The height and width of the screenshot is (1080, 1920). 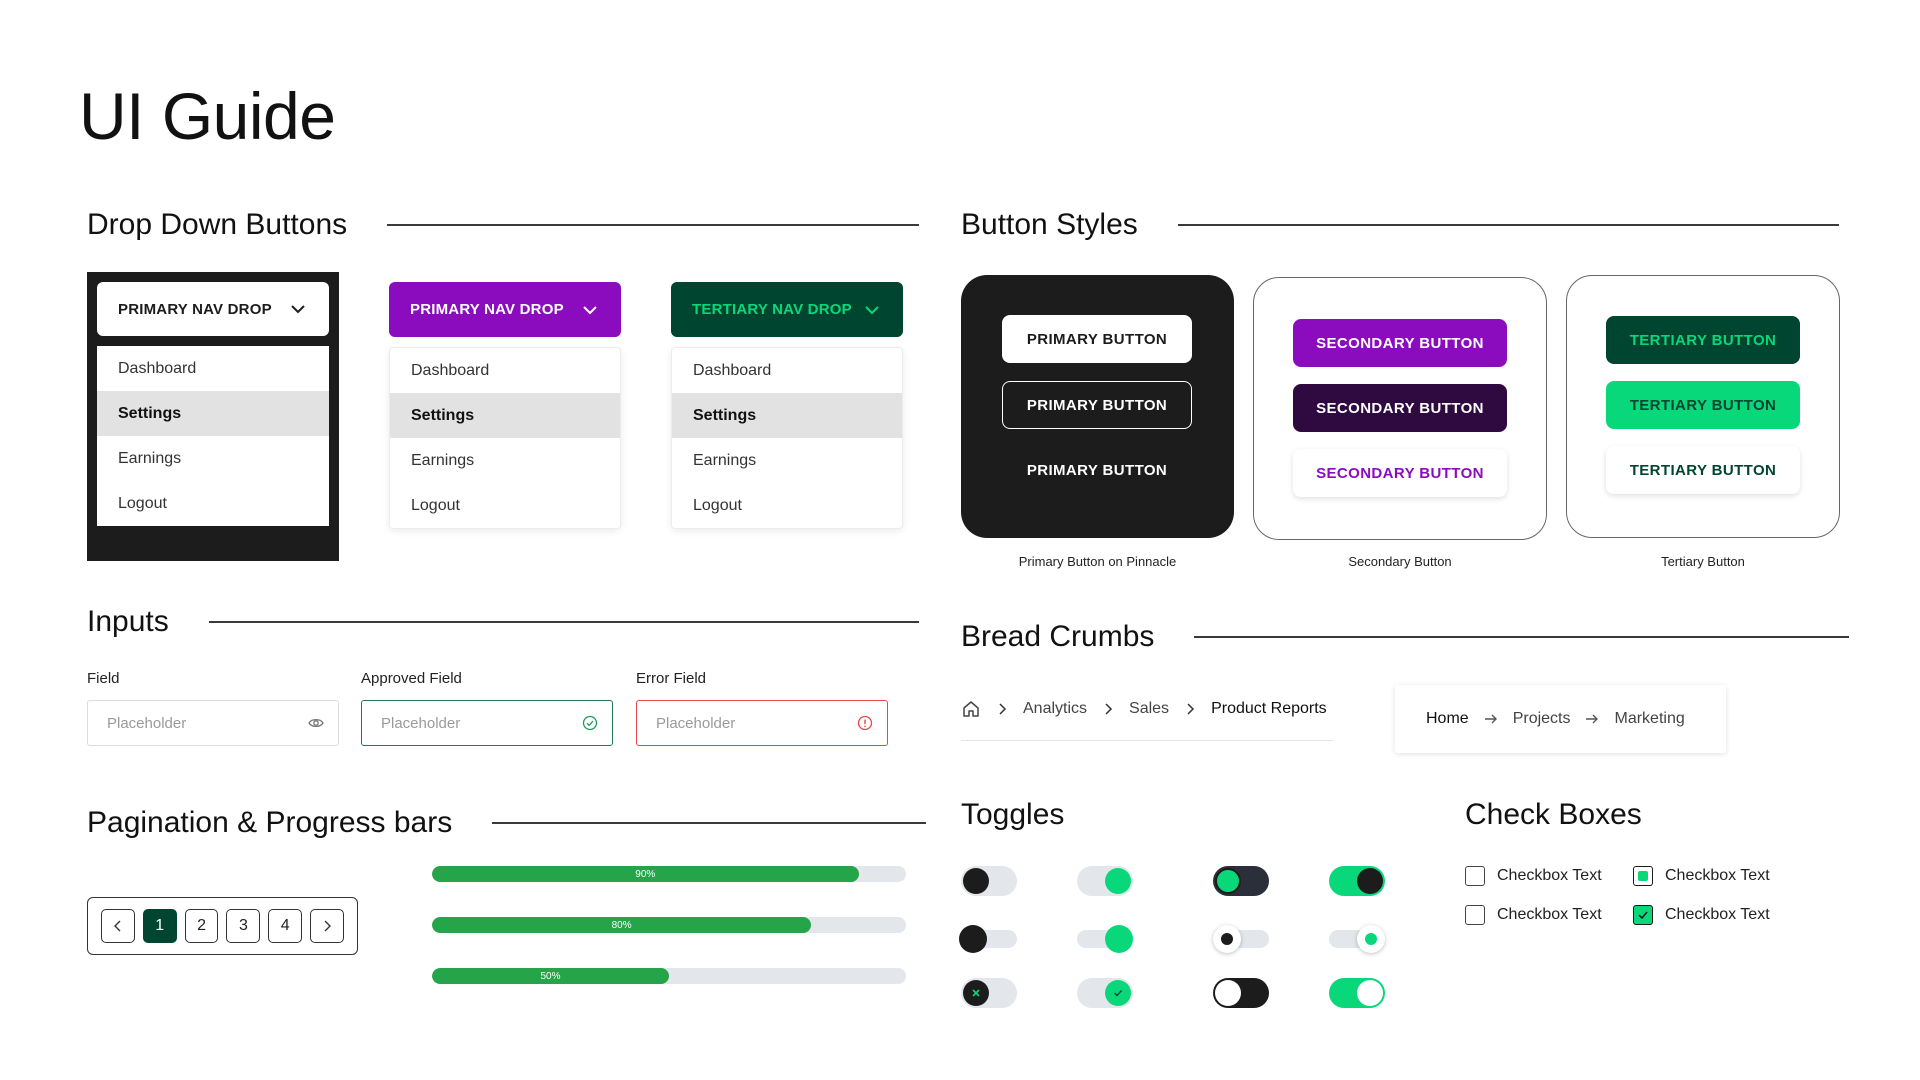 I want to click on secondary-button-dark: SECONDARY BUTTON, so click(x=1400, y=408).